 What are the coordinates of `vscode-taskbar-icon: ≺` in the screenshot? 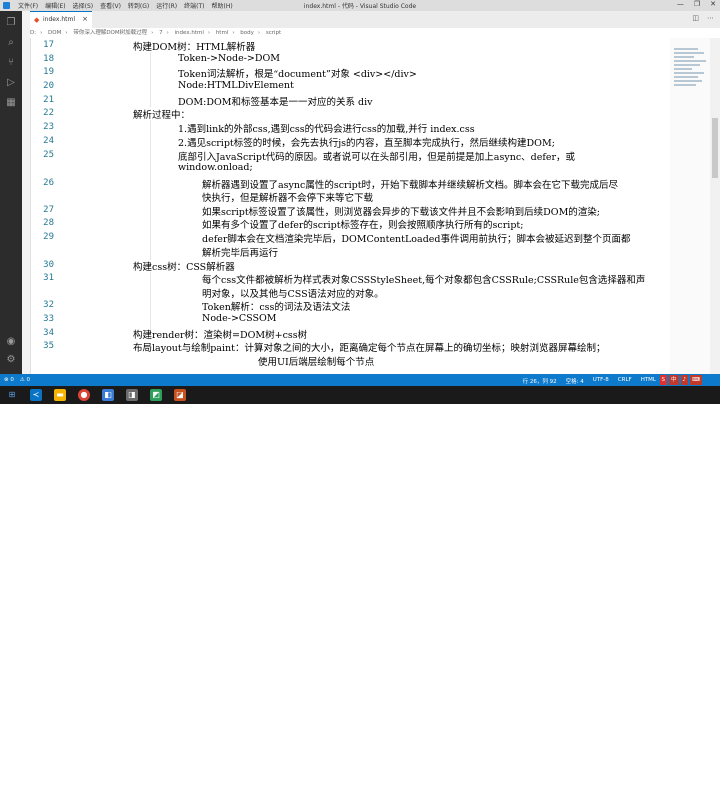 It's located at (36, 395).